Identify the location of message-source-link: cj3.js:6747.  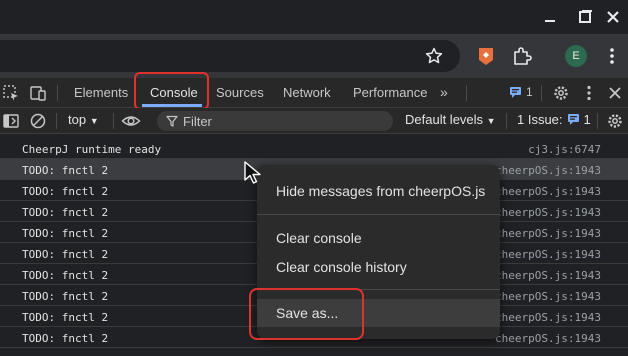
(564, 149).